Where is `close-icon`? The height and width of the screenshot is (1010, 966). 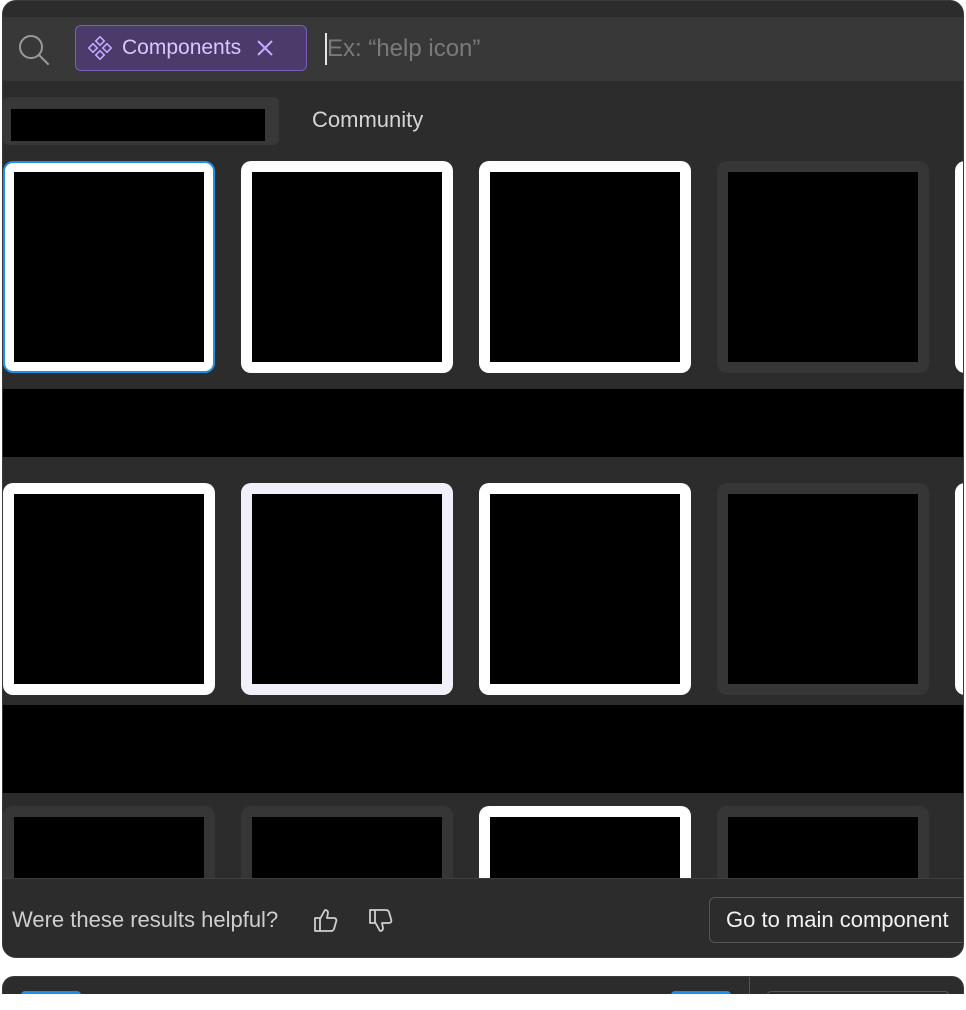 close-icon is located at coordinates (265, 48).